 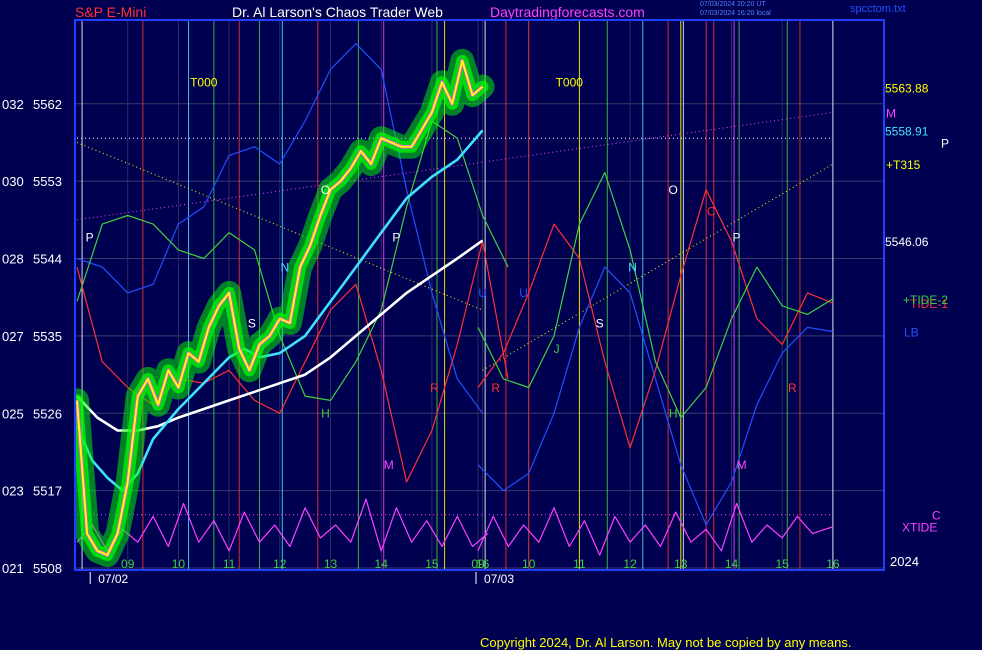 I want to click on series-lb, so click(x=655, y=396).